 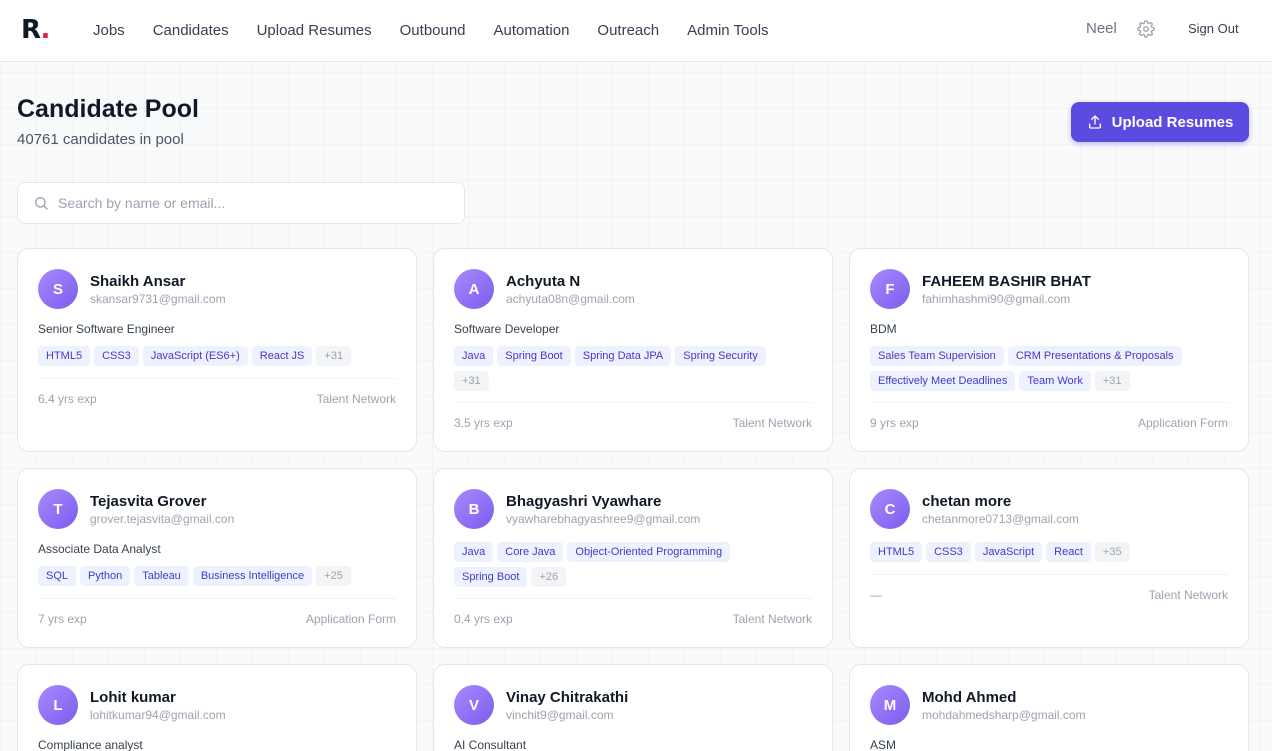 What do you see at coordinates (584, 501) in the screenshot?
I see `candidate-name: Bhagyashri Vyawhare` at bounding box center [584, 501].